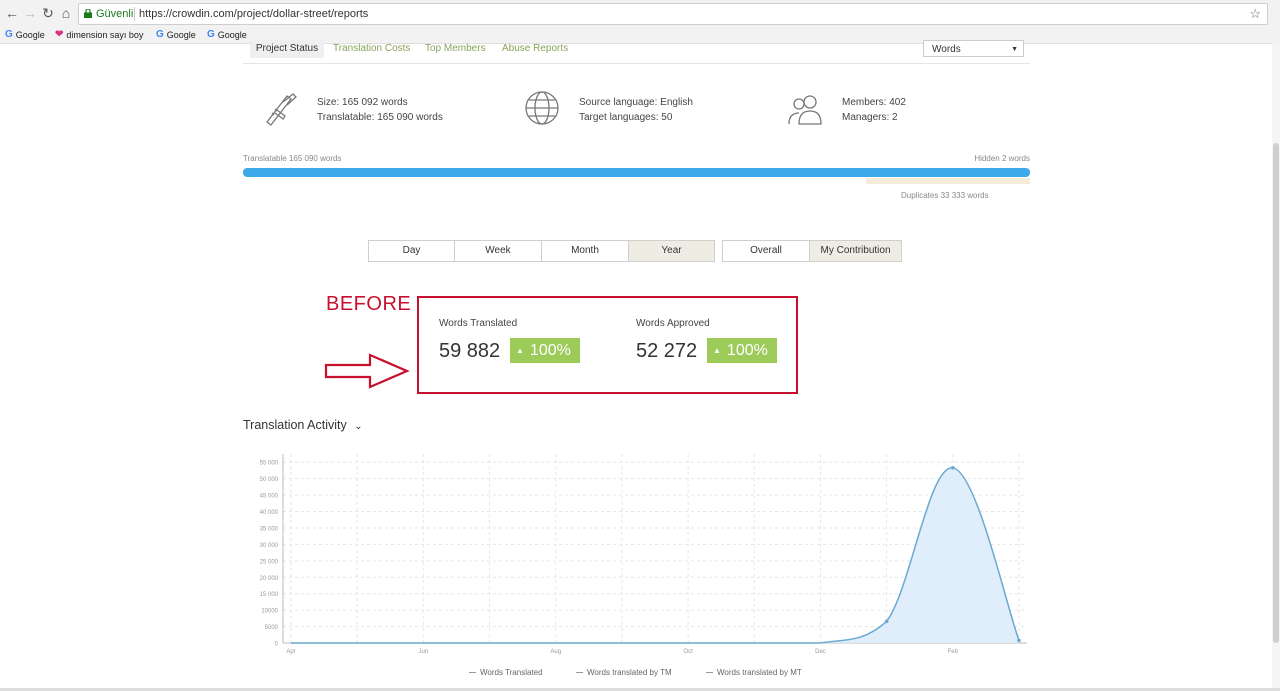 Image resolution: width=1280 pixels, height=691 pixels. What do you see at coordinates (973, 48) in the screenshot?
I see `units-select: Words ▼` at bounding box center [973, 48].